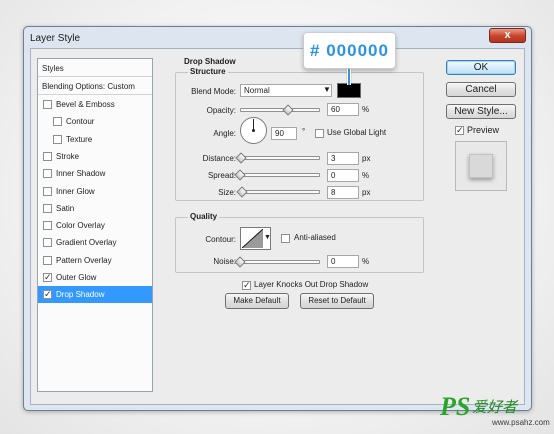 The image size is (554, 434). Describe the element at coordinates (280, 175) in the screenshot. I see `spread-slider` at that location.